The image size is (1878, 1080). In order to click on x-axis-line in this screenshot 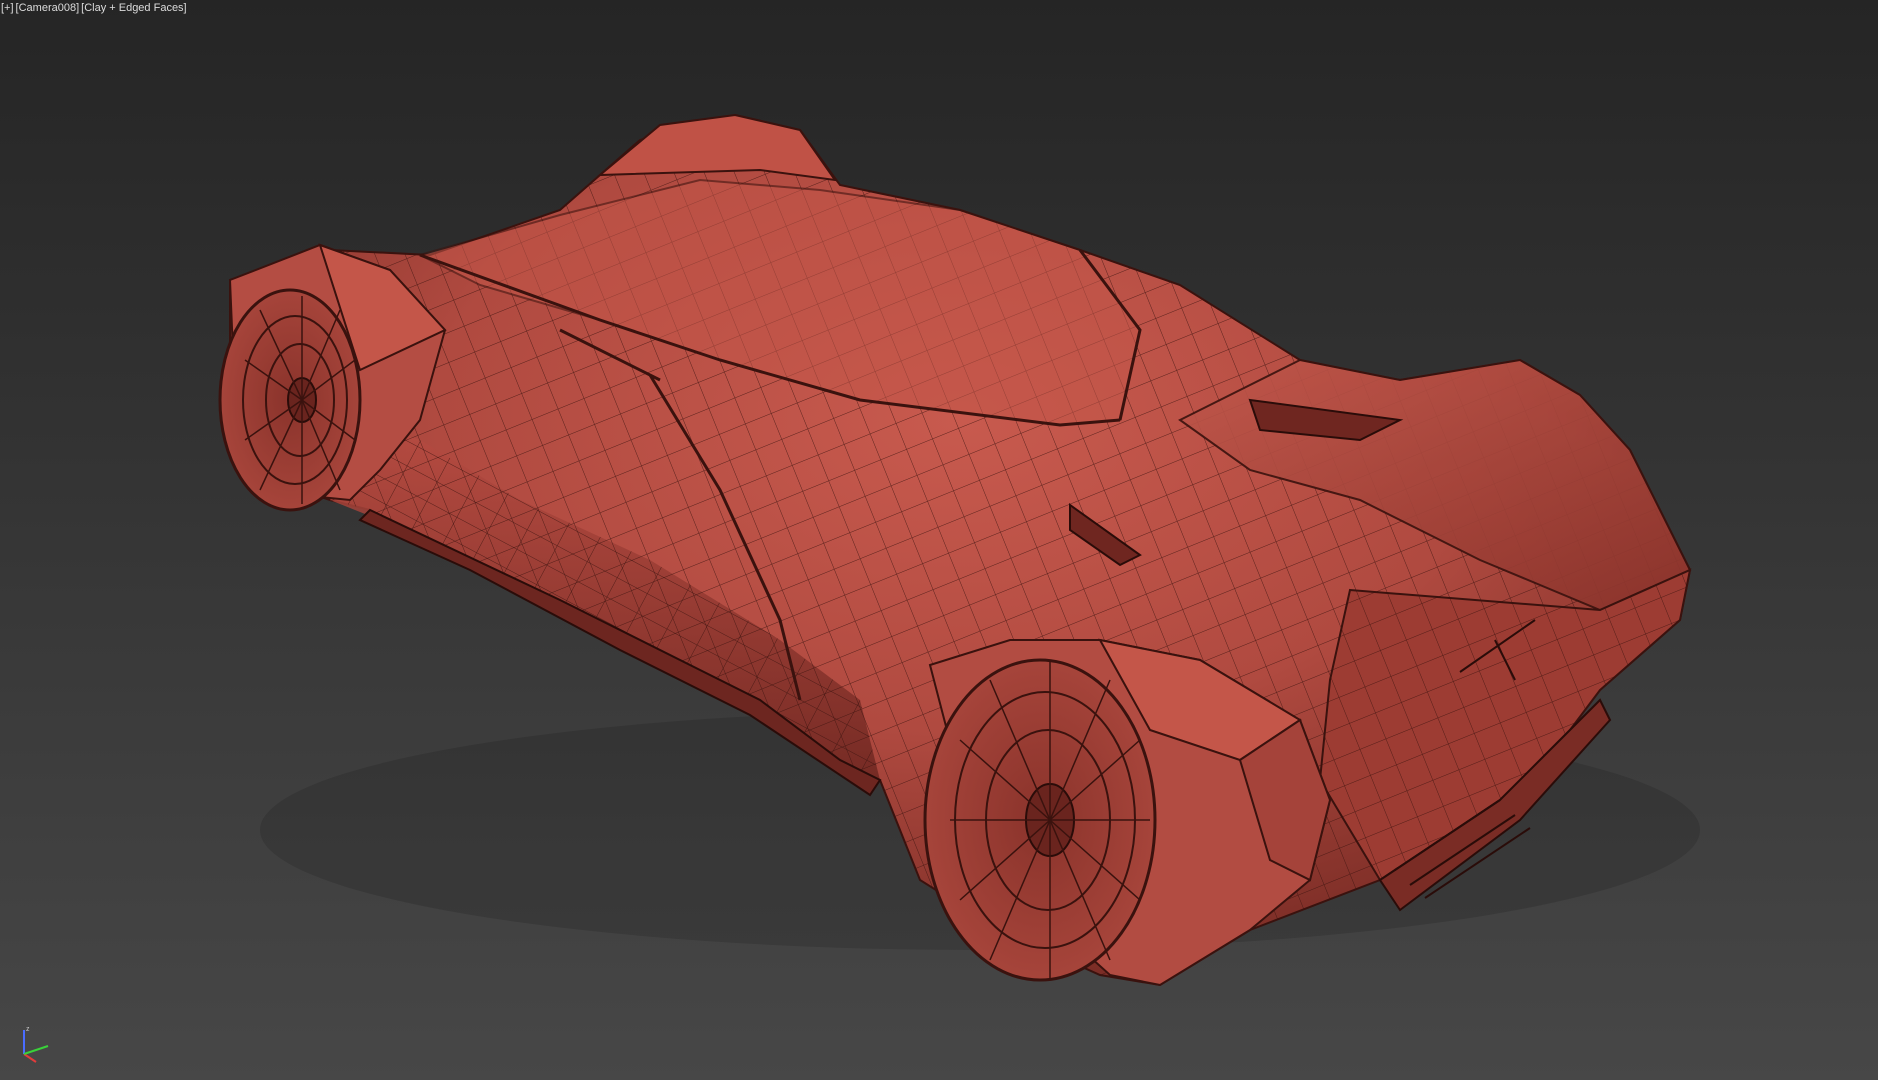, I will do `click(30, 1058)`.